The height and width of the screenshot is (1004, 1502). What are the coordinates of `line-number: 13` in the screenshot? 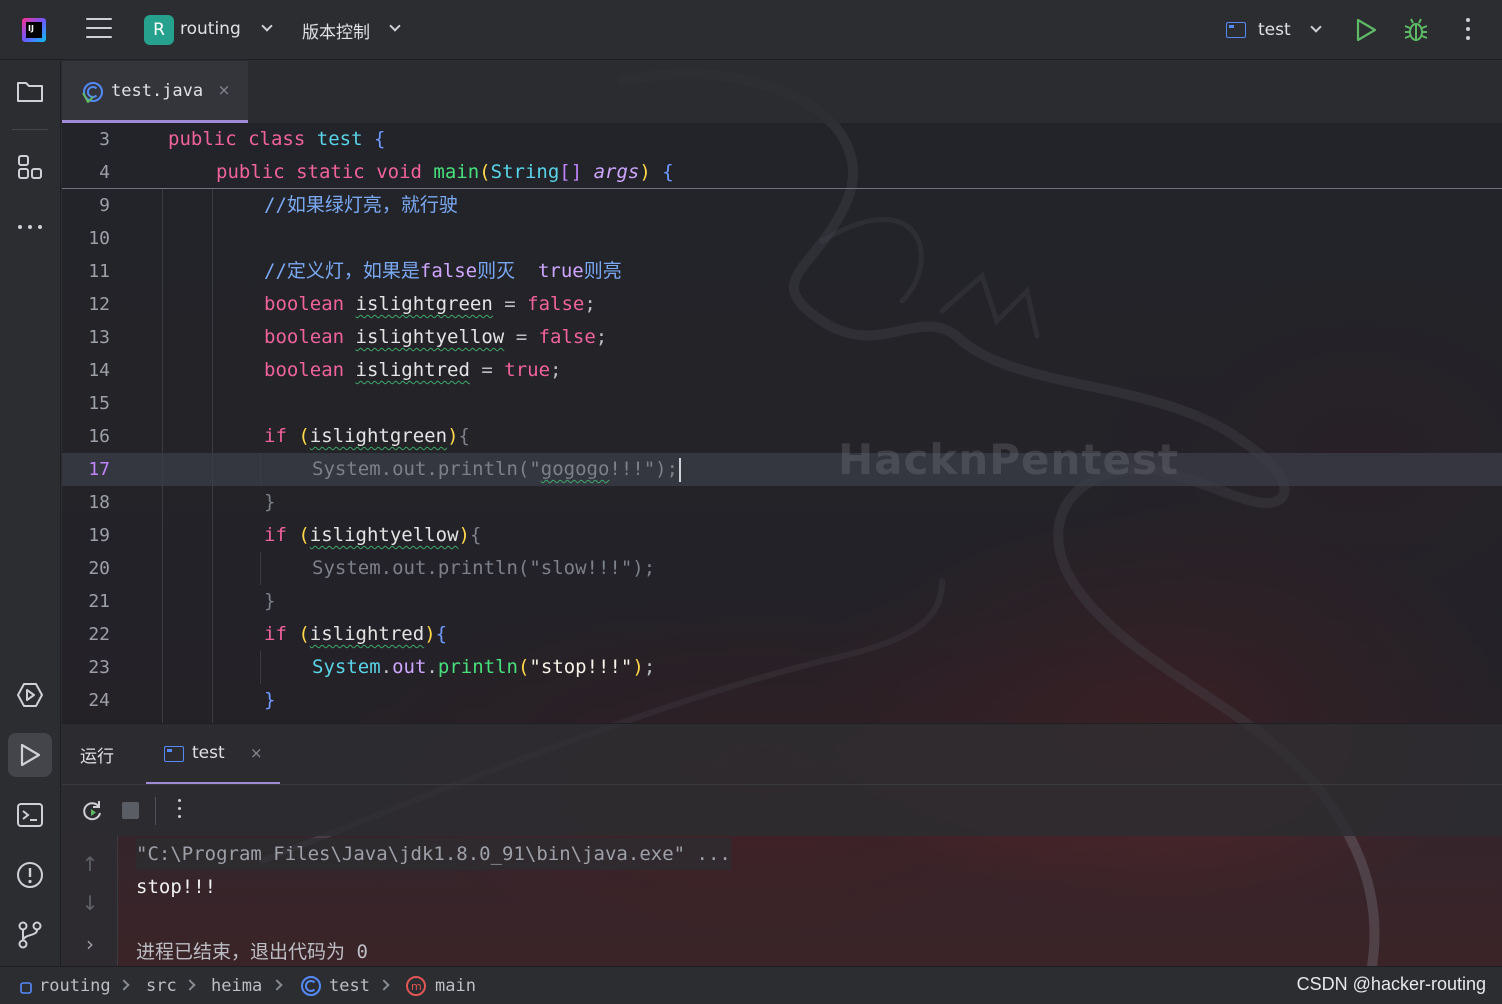 It's located at (99, 337).